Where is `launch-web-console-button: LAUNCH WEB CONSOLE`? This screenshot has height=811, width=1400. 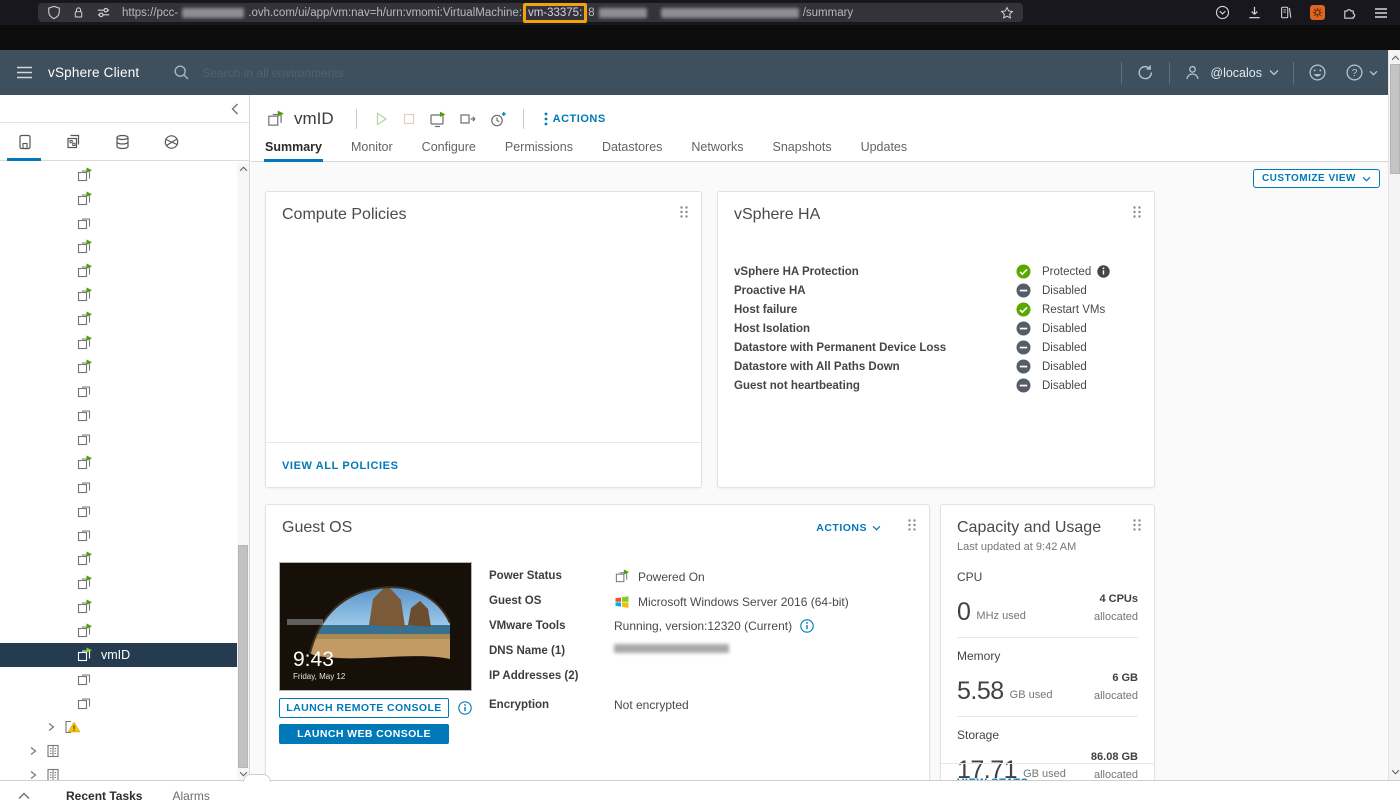
launch-web-console-button: LAUNCH WEB CONSOLE is located at coordinates (364, 734).